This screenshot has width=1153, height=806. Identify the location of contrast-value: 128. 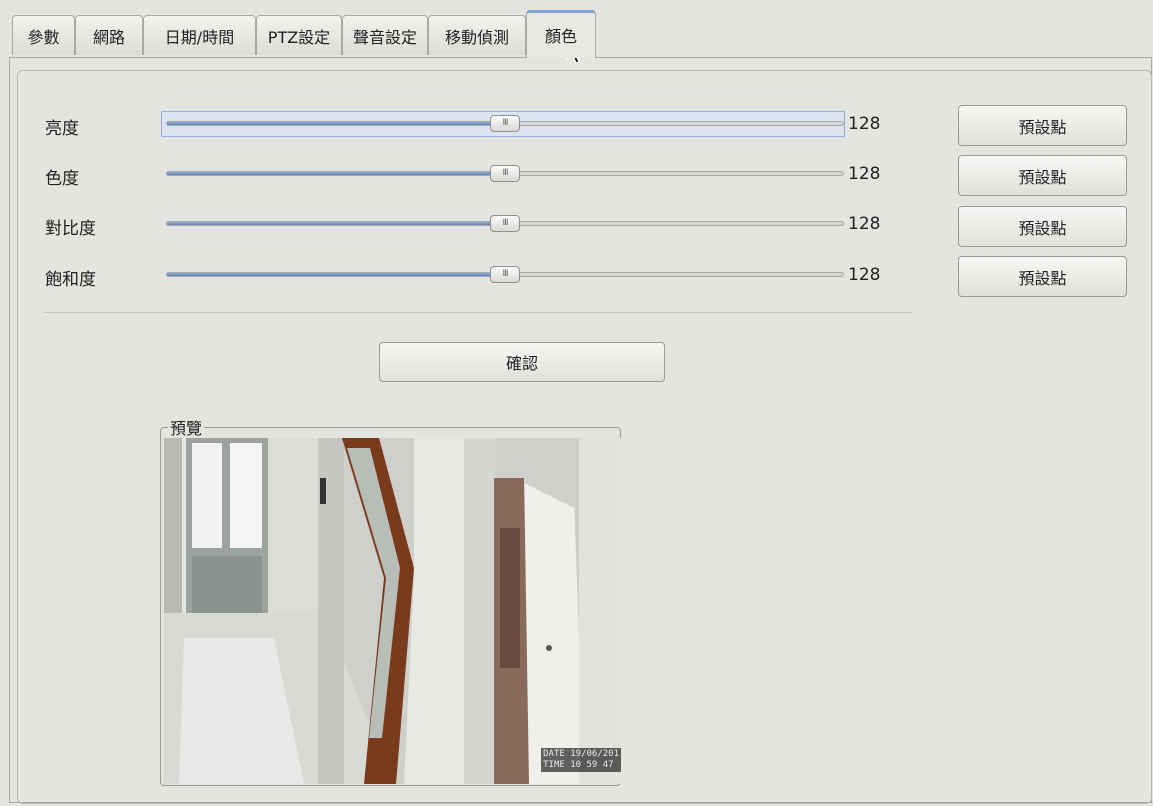
(864, 224).